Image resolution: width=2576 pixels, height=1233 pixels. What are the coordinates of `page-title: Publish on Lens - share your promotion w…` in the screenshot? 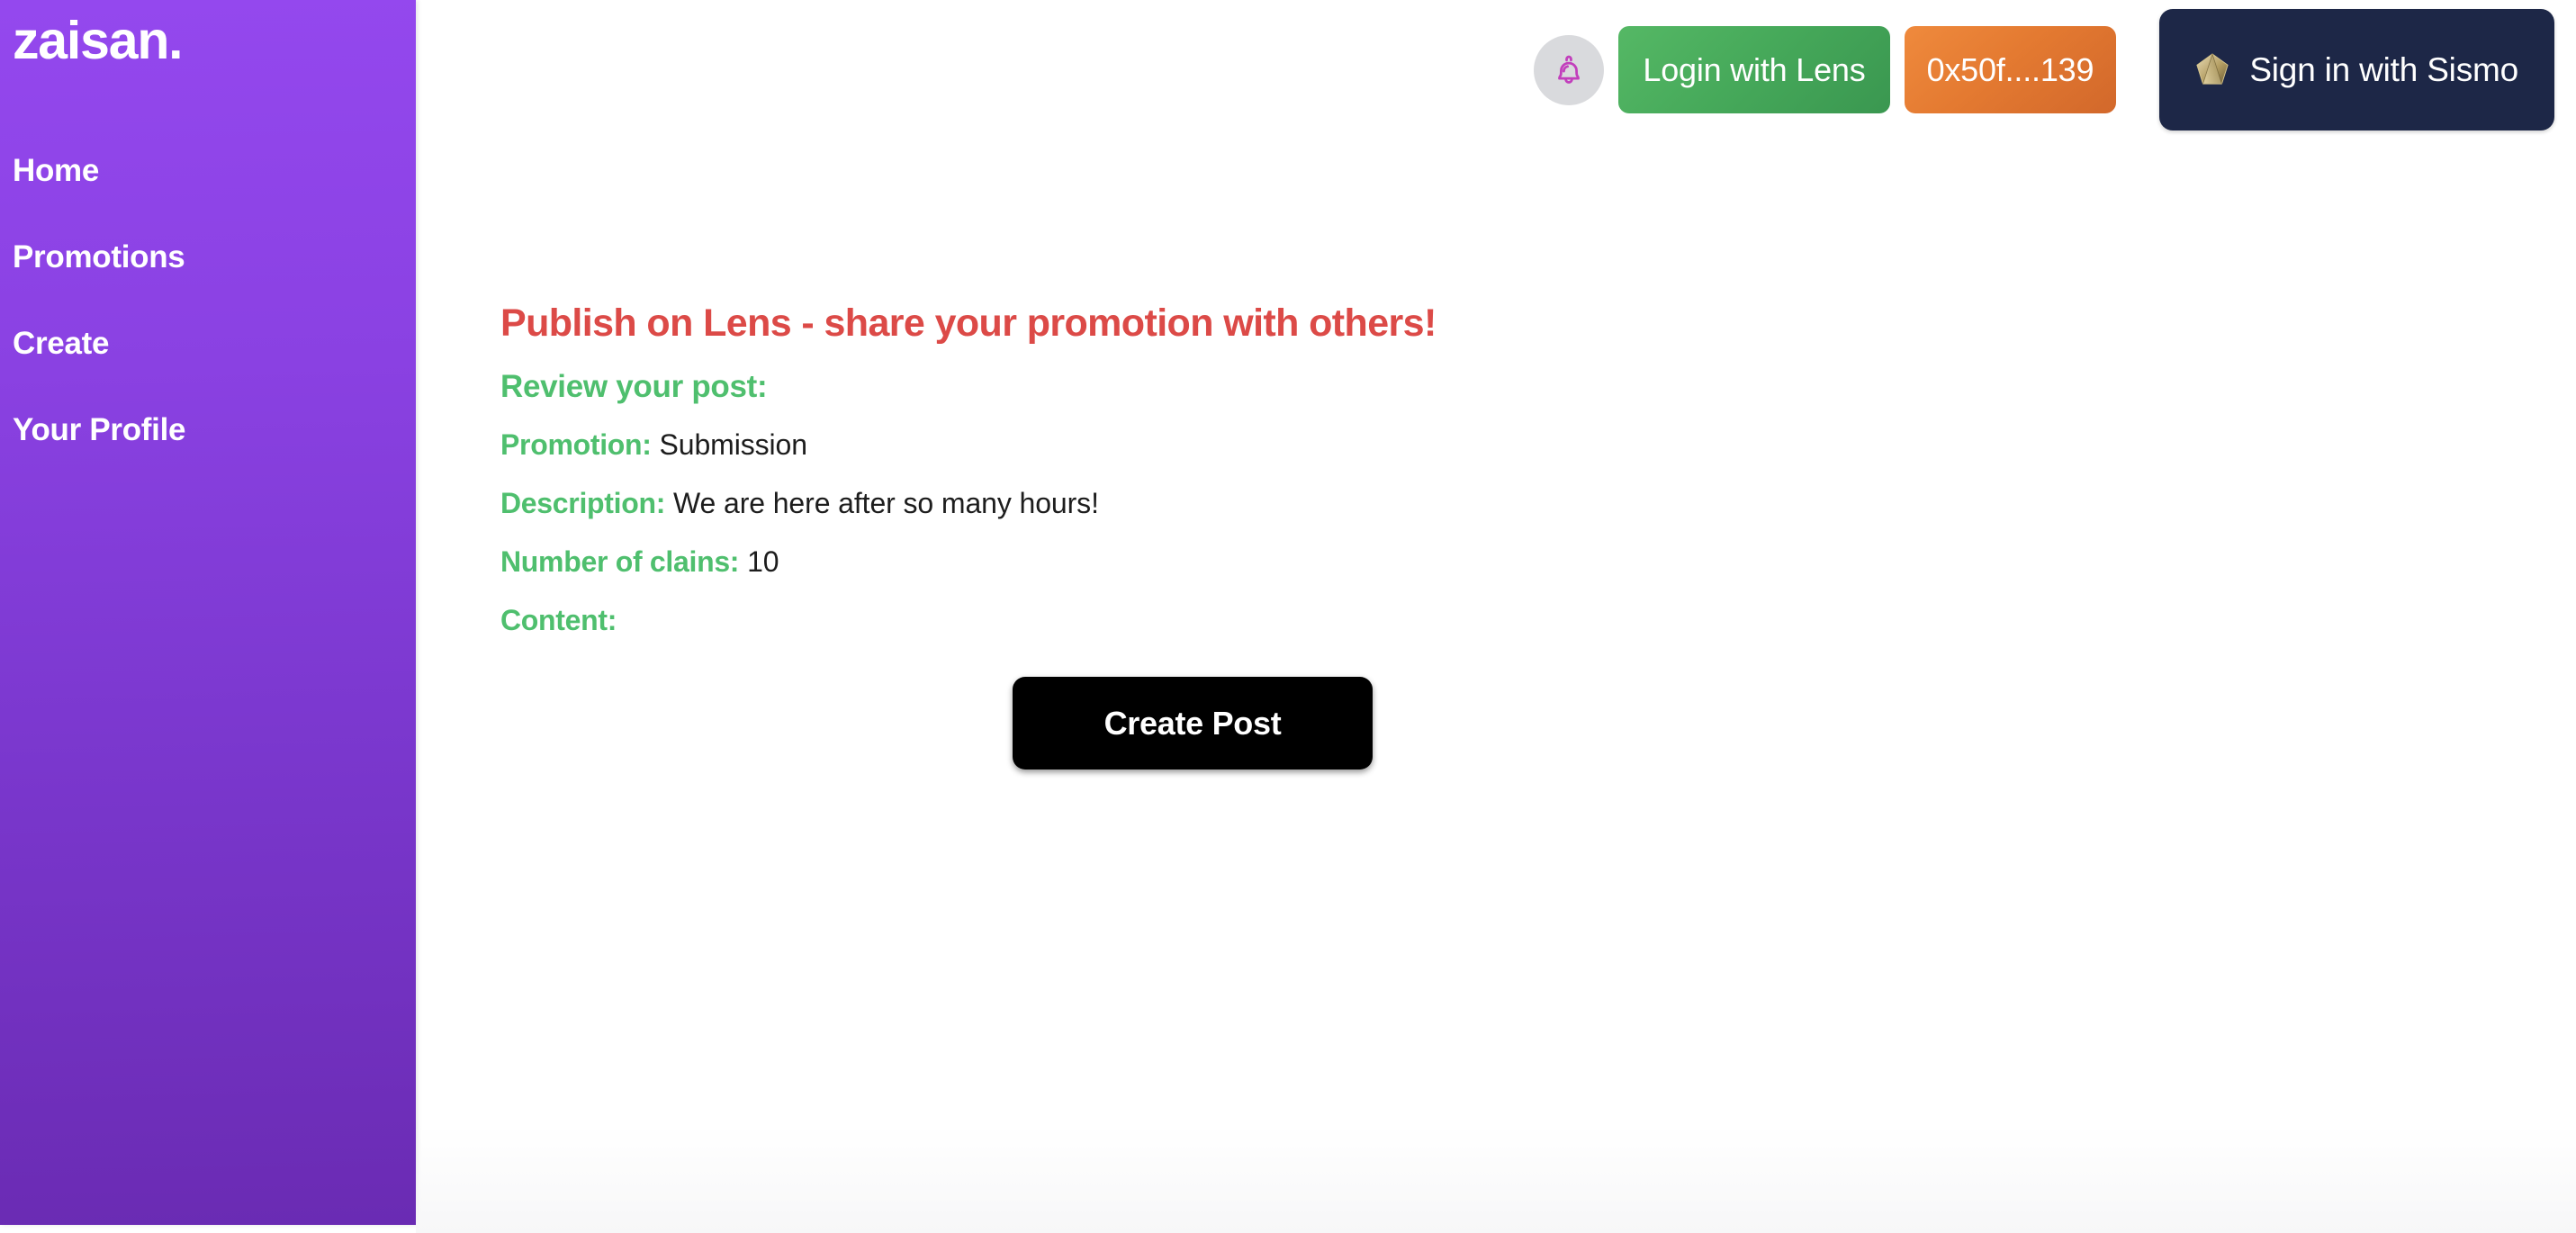 It's located at (968, 323).